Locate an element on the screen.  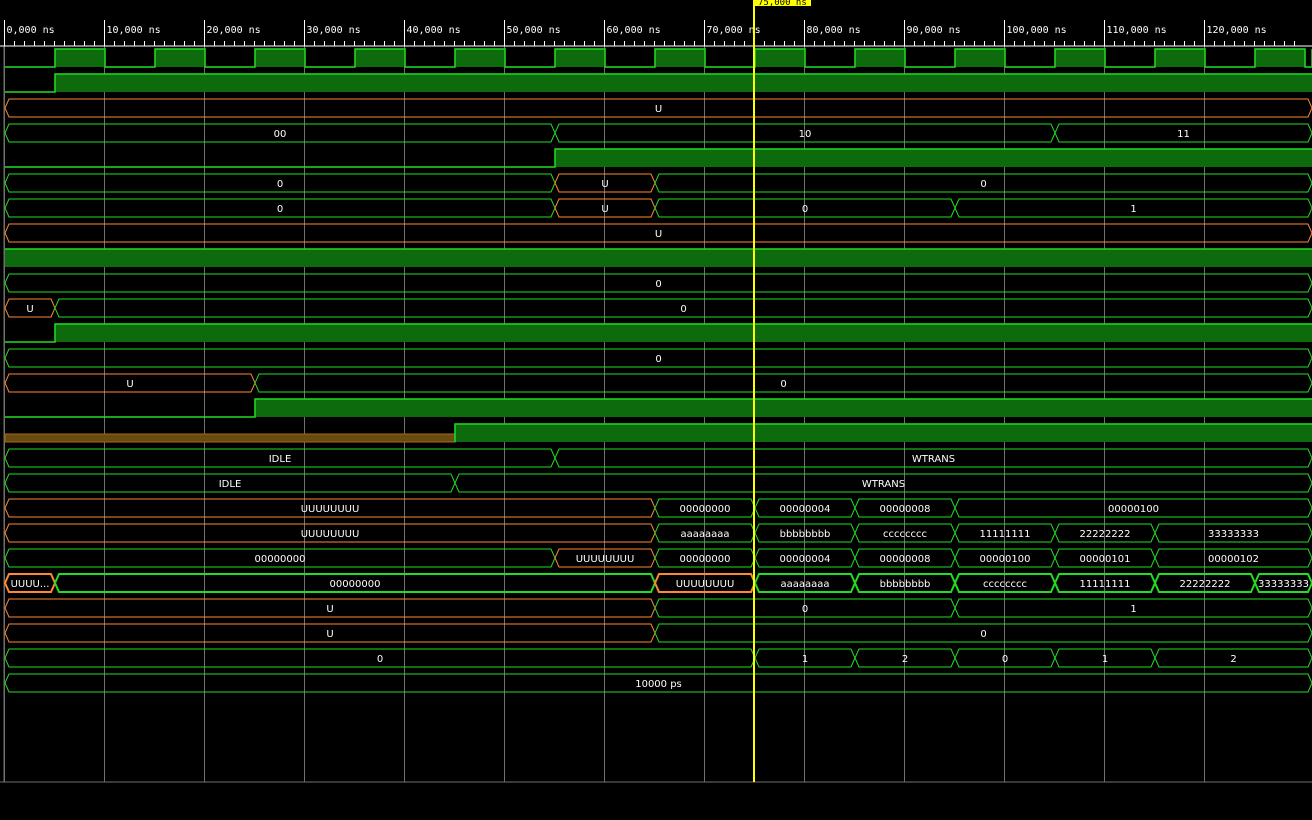
bus-value: 22222222 is located at coordinates (1205, 584).